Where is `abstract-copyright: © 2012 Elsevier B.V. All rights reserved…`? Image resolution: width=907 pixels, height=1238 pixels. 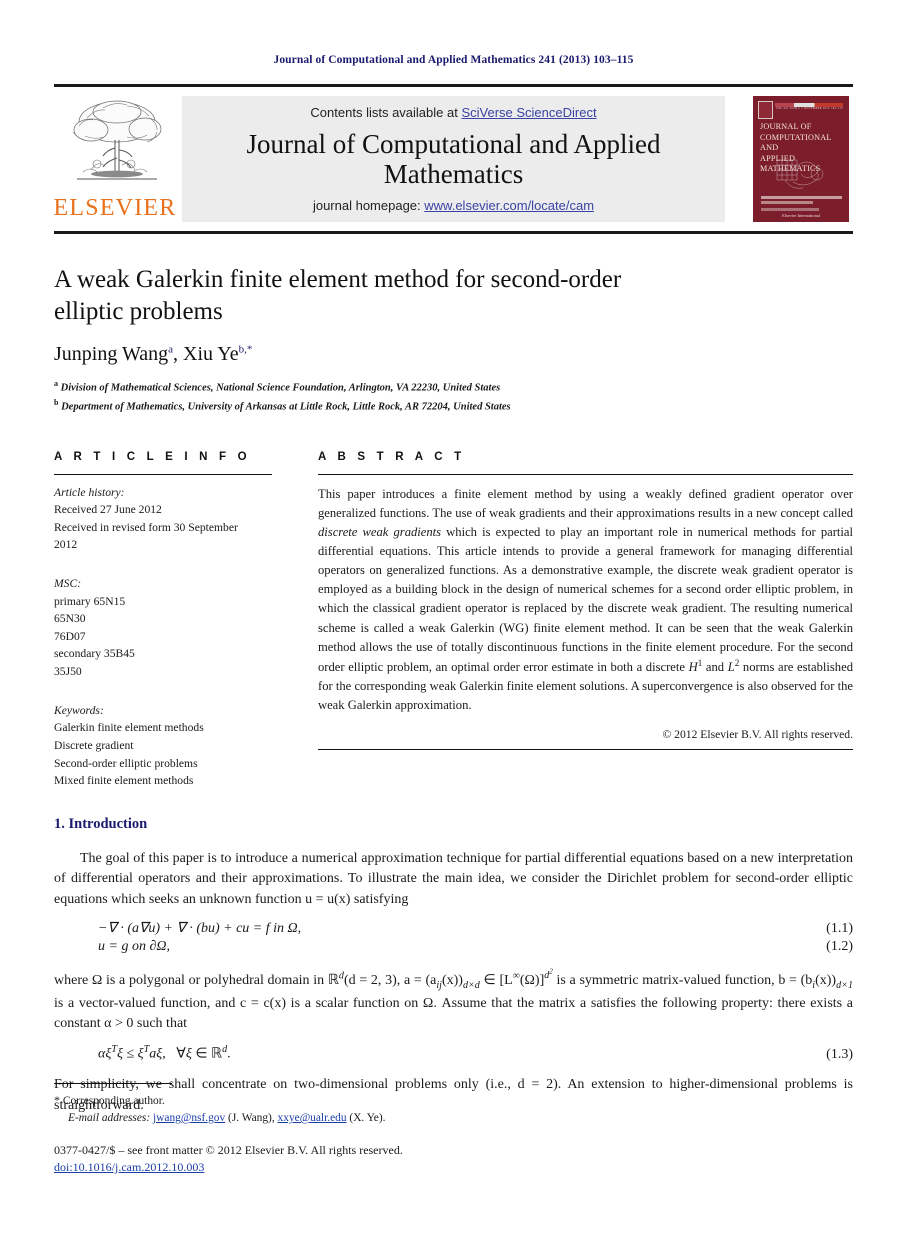
abstract-copyright: © 2012 Elsevier B.V. All rights reserved… is located at coordinates (757, 735).